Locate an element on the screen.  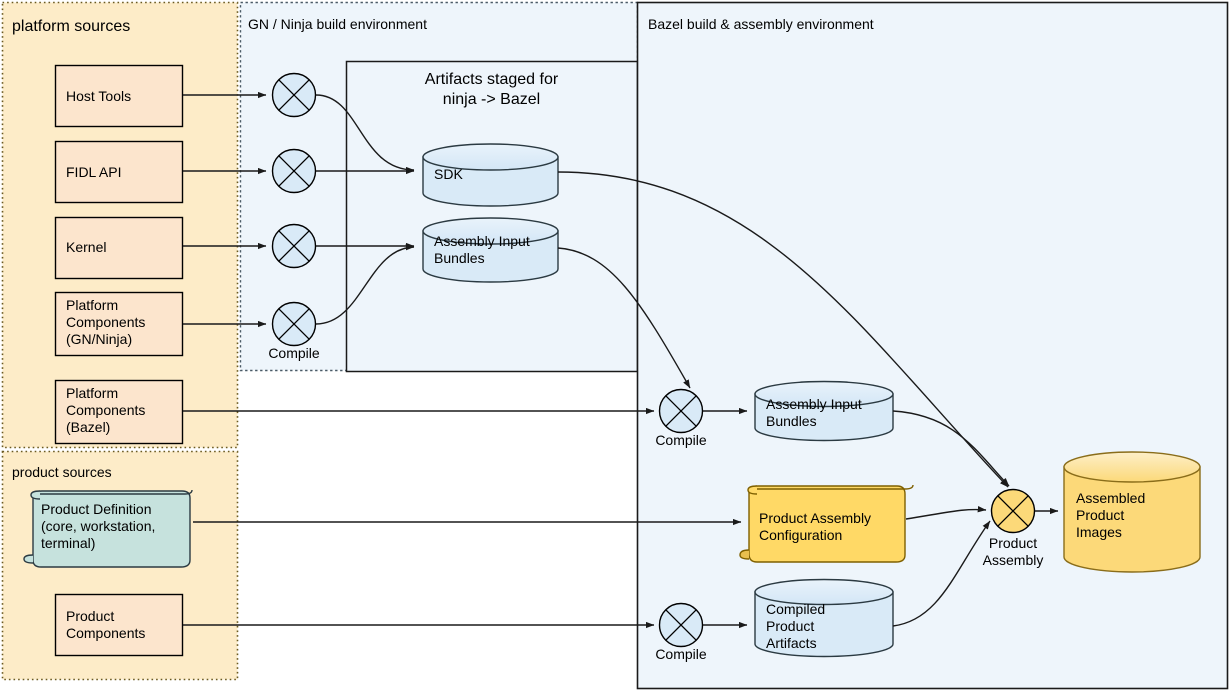
cylinder-assembled-product-images is located at coordinates (1132, 512).